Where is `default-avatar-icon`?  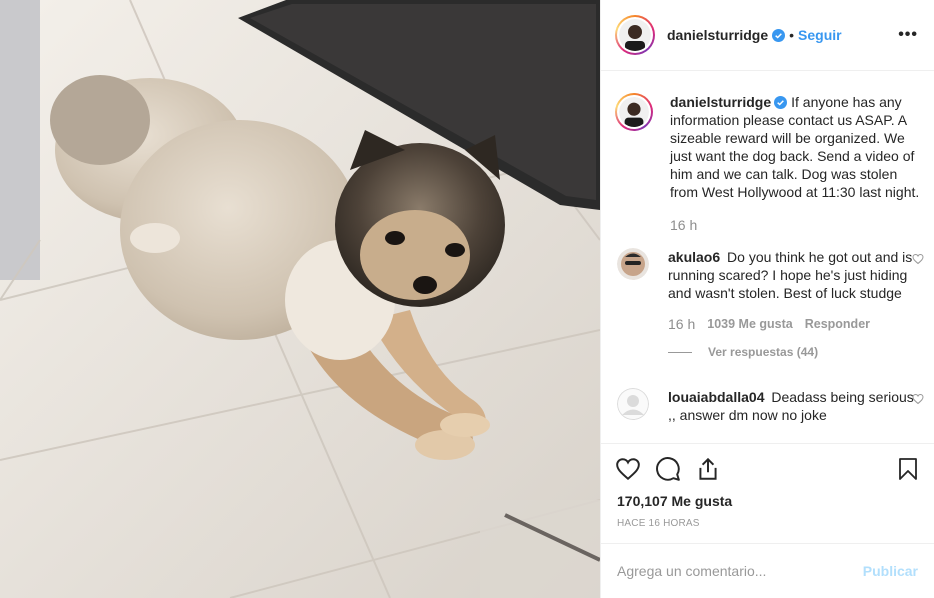
default-avatar-icon is located at coordinates (633, 404).